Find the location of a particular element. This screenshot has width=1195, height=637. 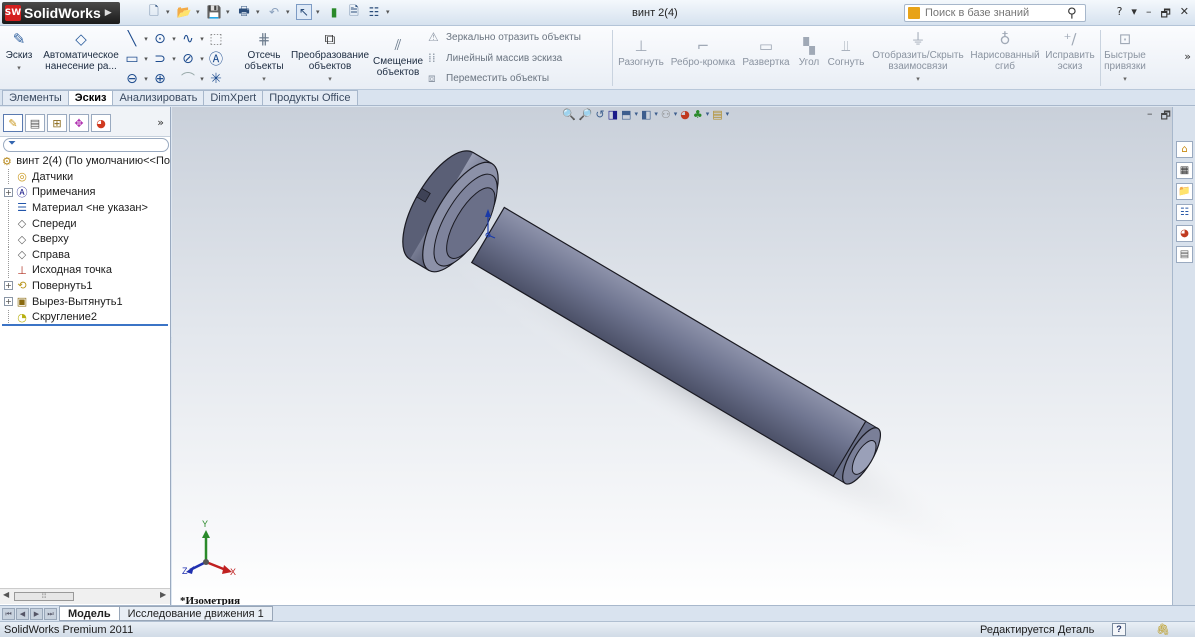

configuration-manager-tab-icon: ⊞ is located at coordinates (57, 123).